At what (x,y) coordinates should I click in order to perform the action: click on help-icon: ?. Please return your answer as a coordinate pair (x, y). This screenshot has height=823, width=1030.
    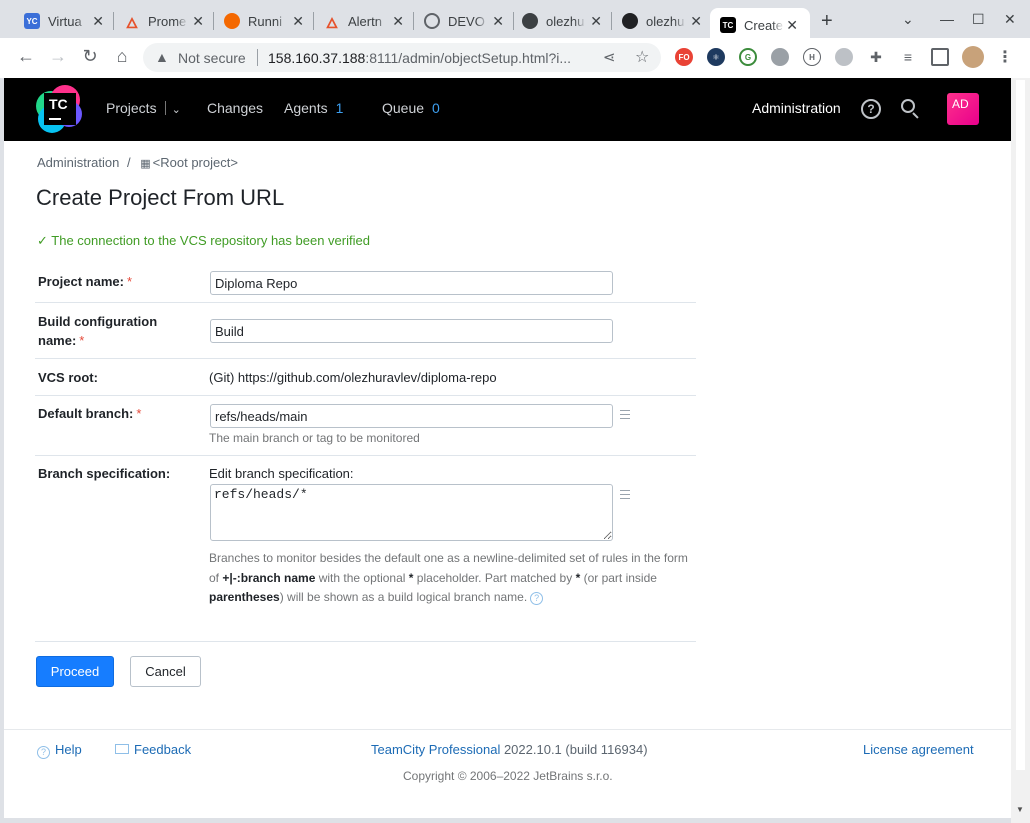
    Looking at the image, I should click on (871, 109).